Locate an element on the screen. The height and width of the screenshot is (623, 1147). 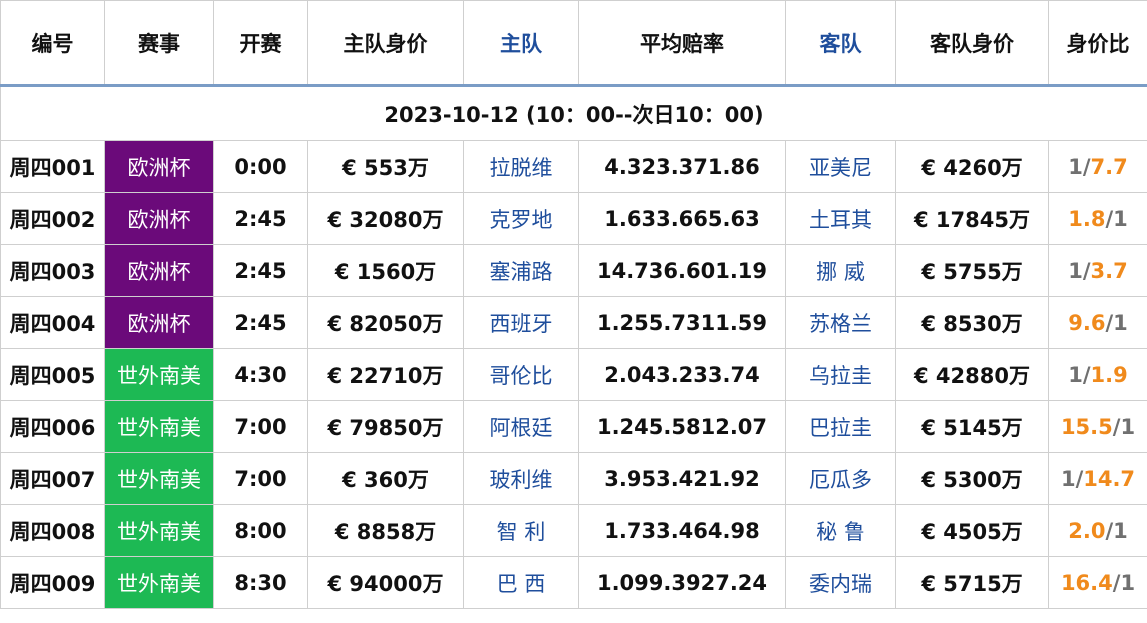
value-ratio: 1/1.9 is located at coordinates (1097, 374).